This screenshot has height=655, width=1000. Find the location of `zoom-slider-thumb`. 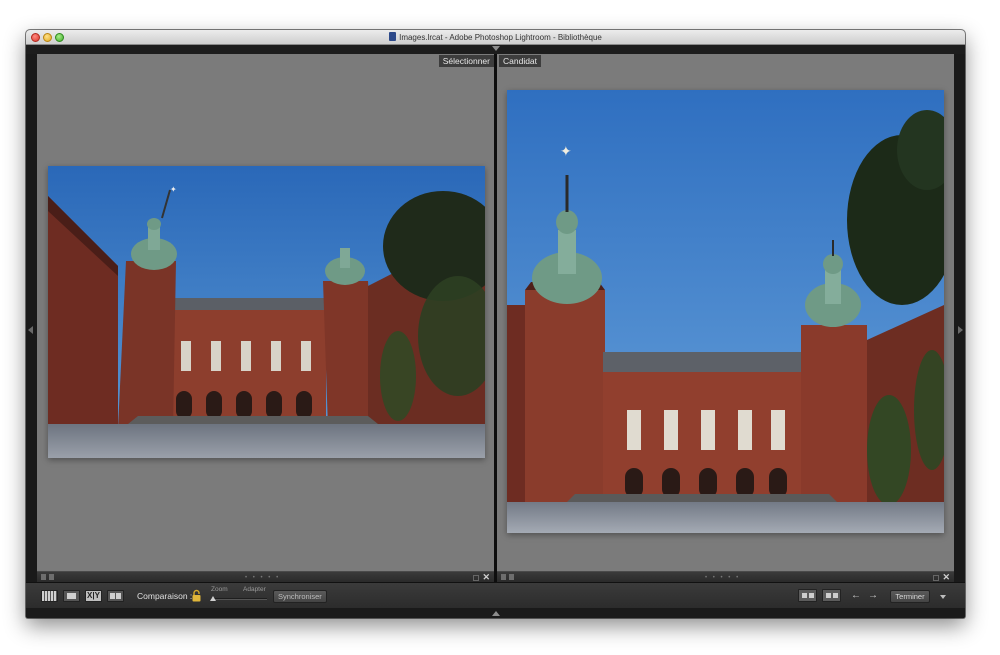

zoom-slider-thumb is located at coordinates (213, 598).